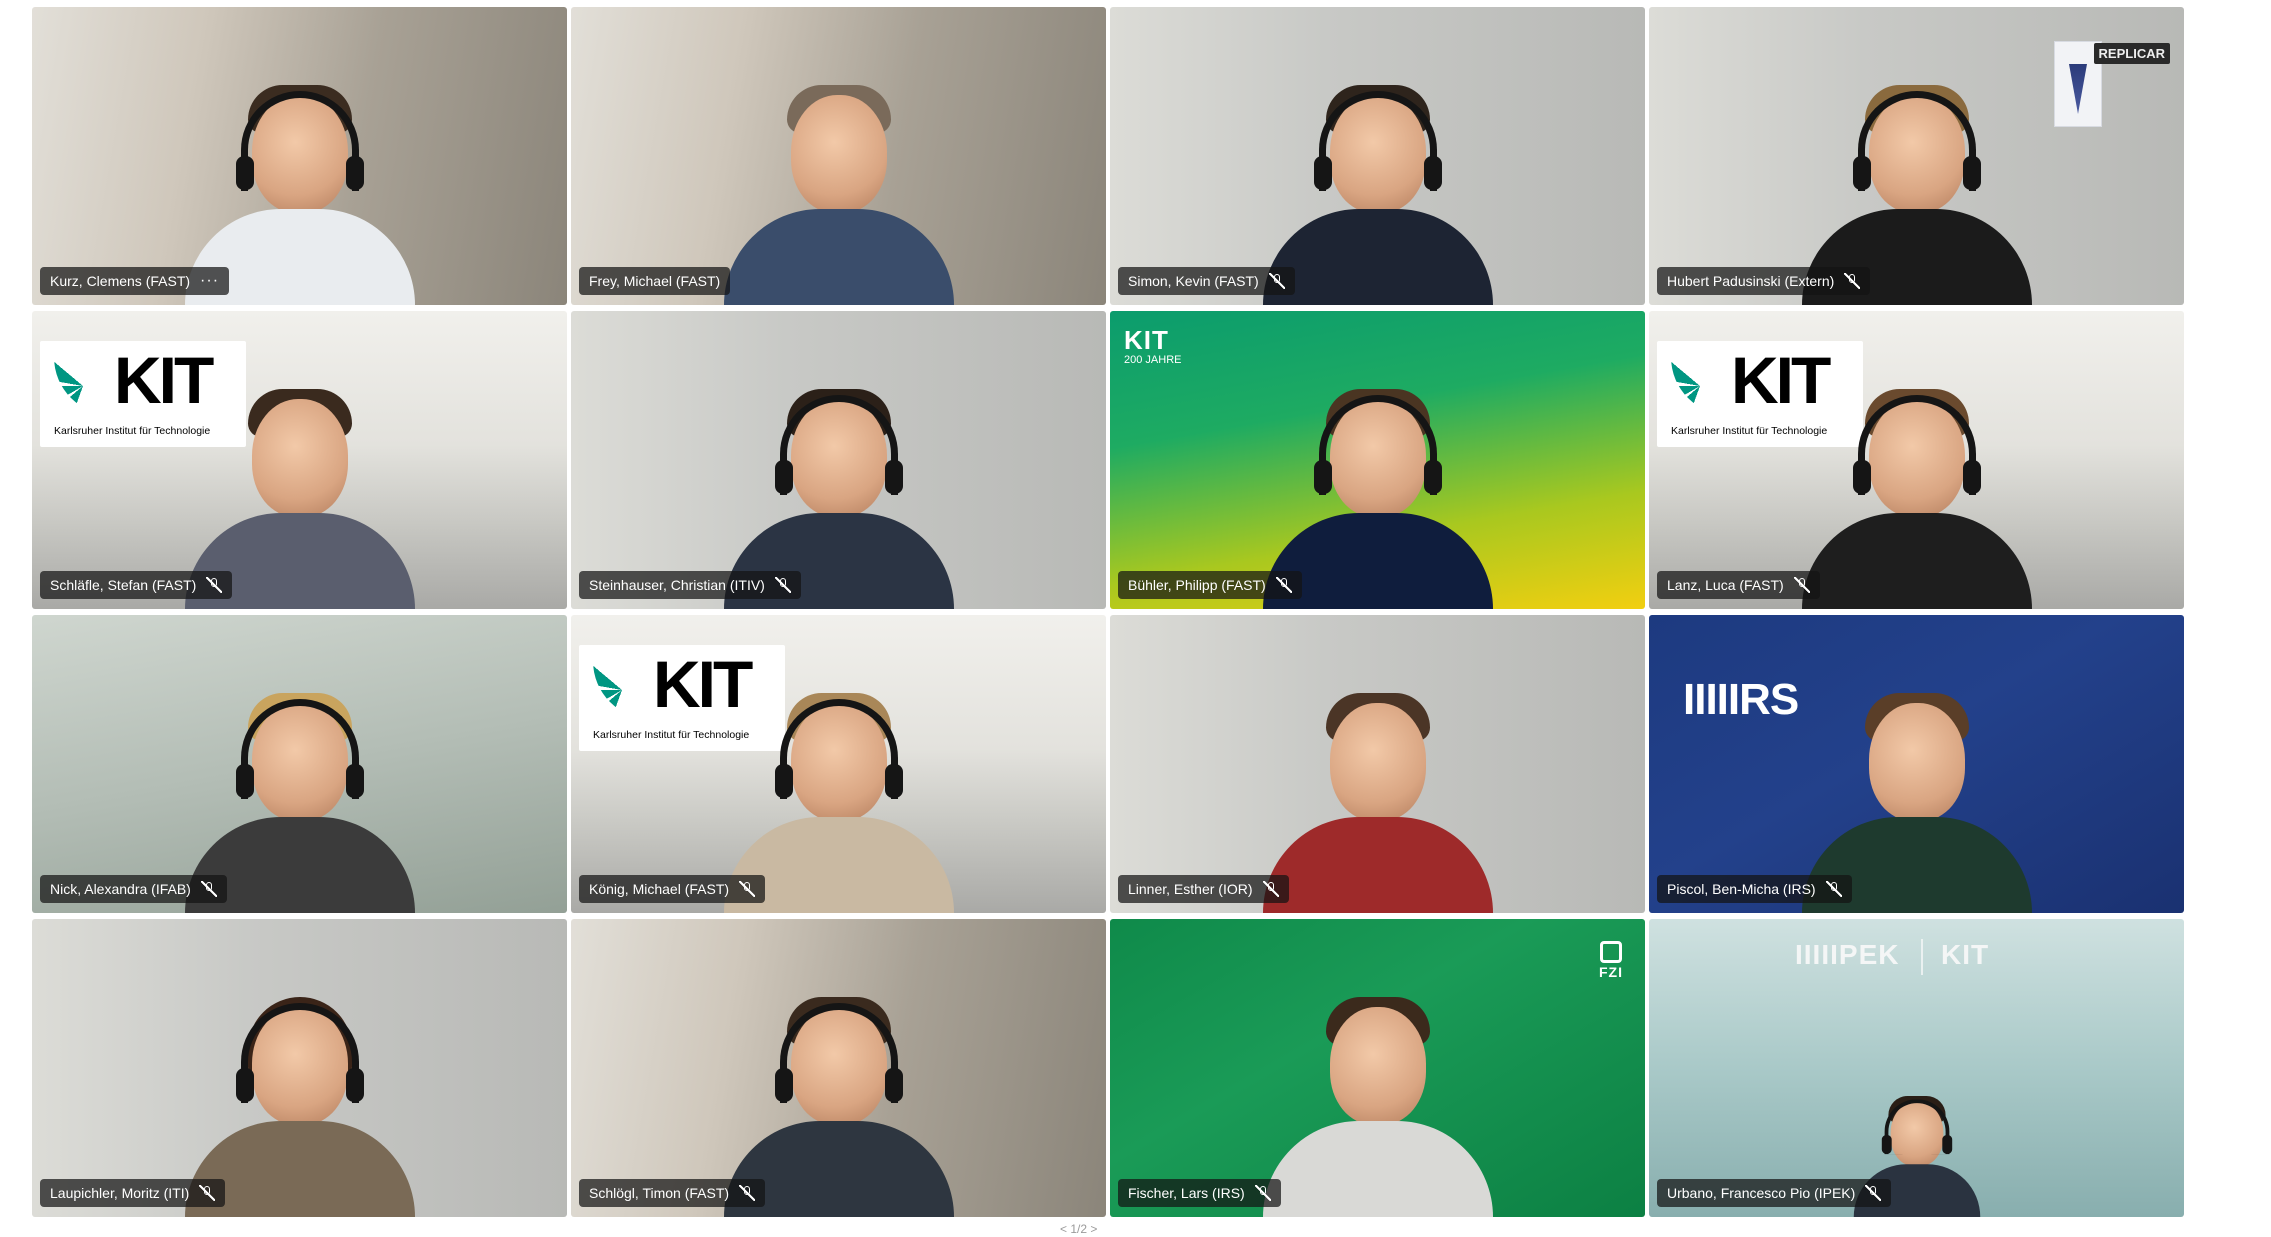  I want to click on participant-name-tag: Lanz, Luca (FAST), so click(1738, 585).